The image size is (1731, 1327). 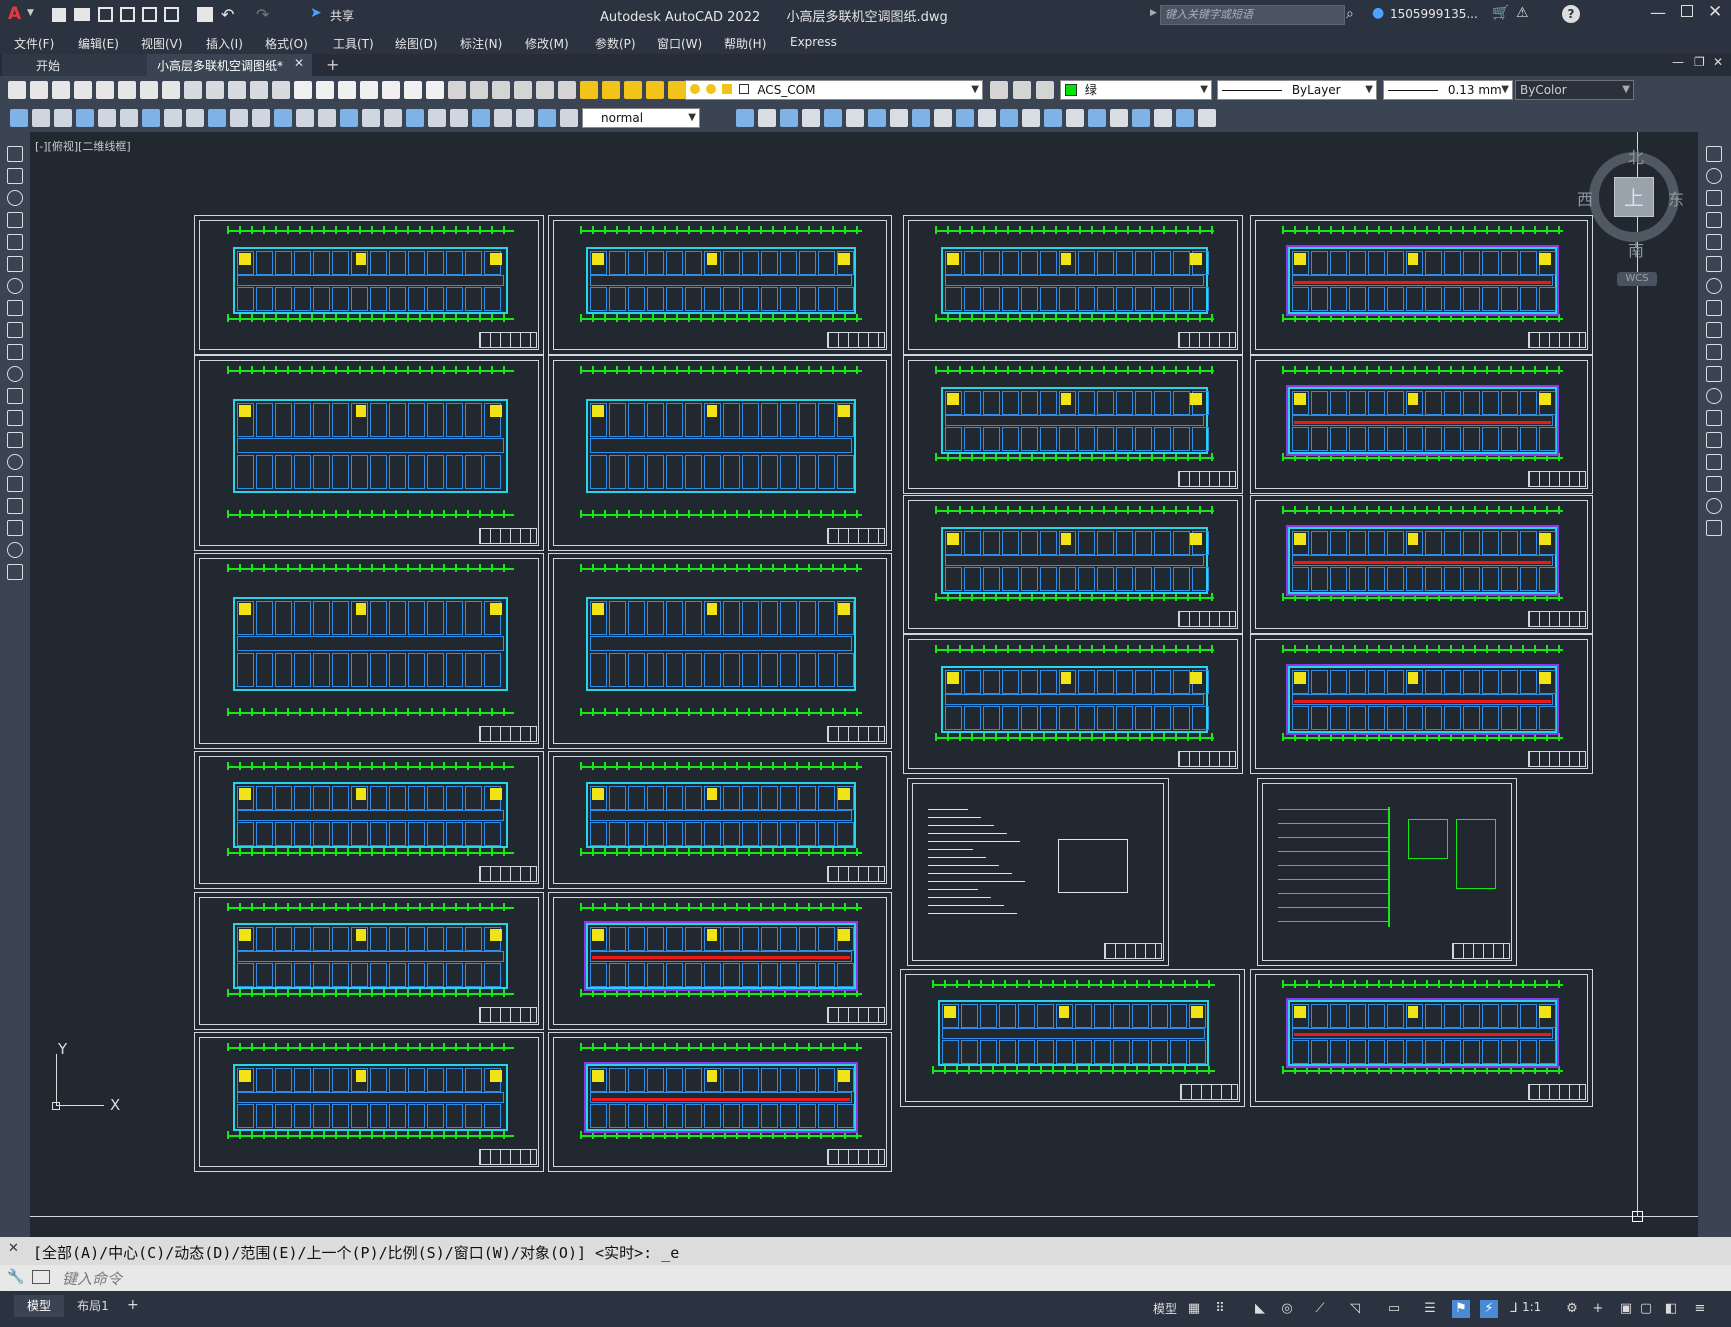 What do you see at coordinates (1378, 13) in the screenshot?
I see `user-icon: ●` at bounding box center [1378, 13].